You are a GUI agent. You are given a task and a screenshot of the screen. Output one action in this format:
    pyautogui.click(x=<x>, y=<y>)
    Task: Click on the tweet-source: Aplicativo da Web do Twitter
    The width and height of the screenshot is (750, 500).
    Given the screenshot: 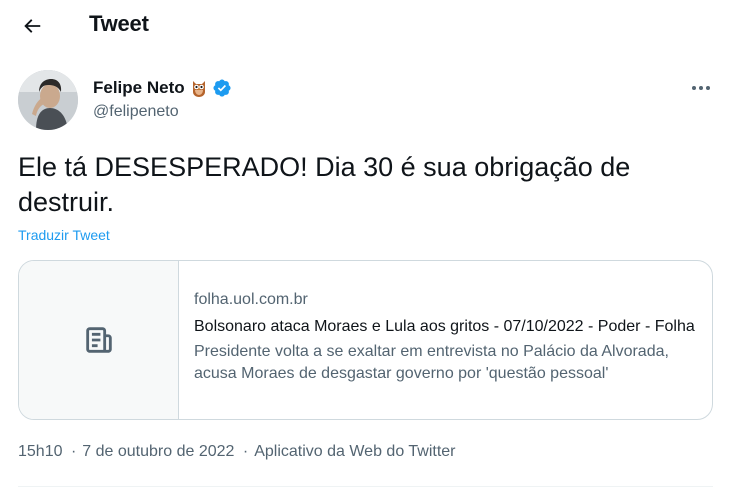 What is the action you would take?
    pyautogui.click(x=354, y=451)
    